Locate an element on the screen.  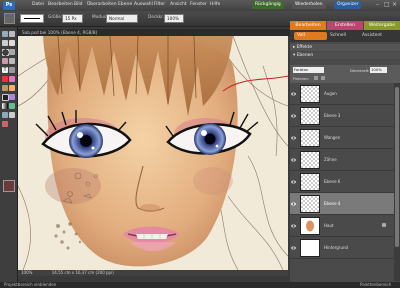
layer-row: Wangen is located at coordinates (342, 138).